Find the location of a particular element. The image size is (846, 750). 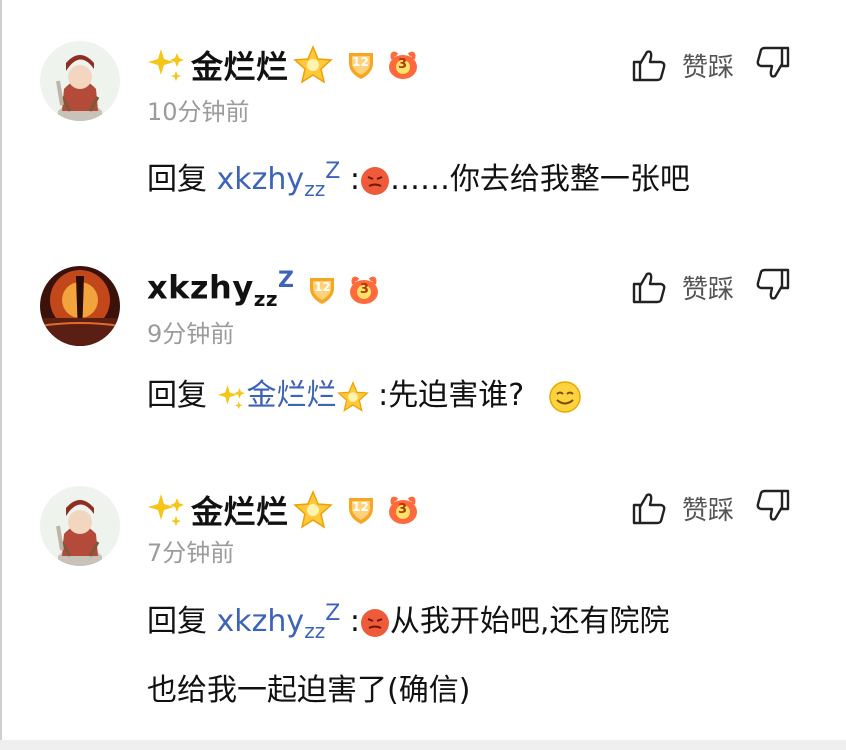

reply-mention: 金烂烂 is located at coordinates (293, 395).